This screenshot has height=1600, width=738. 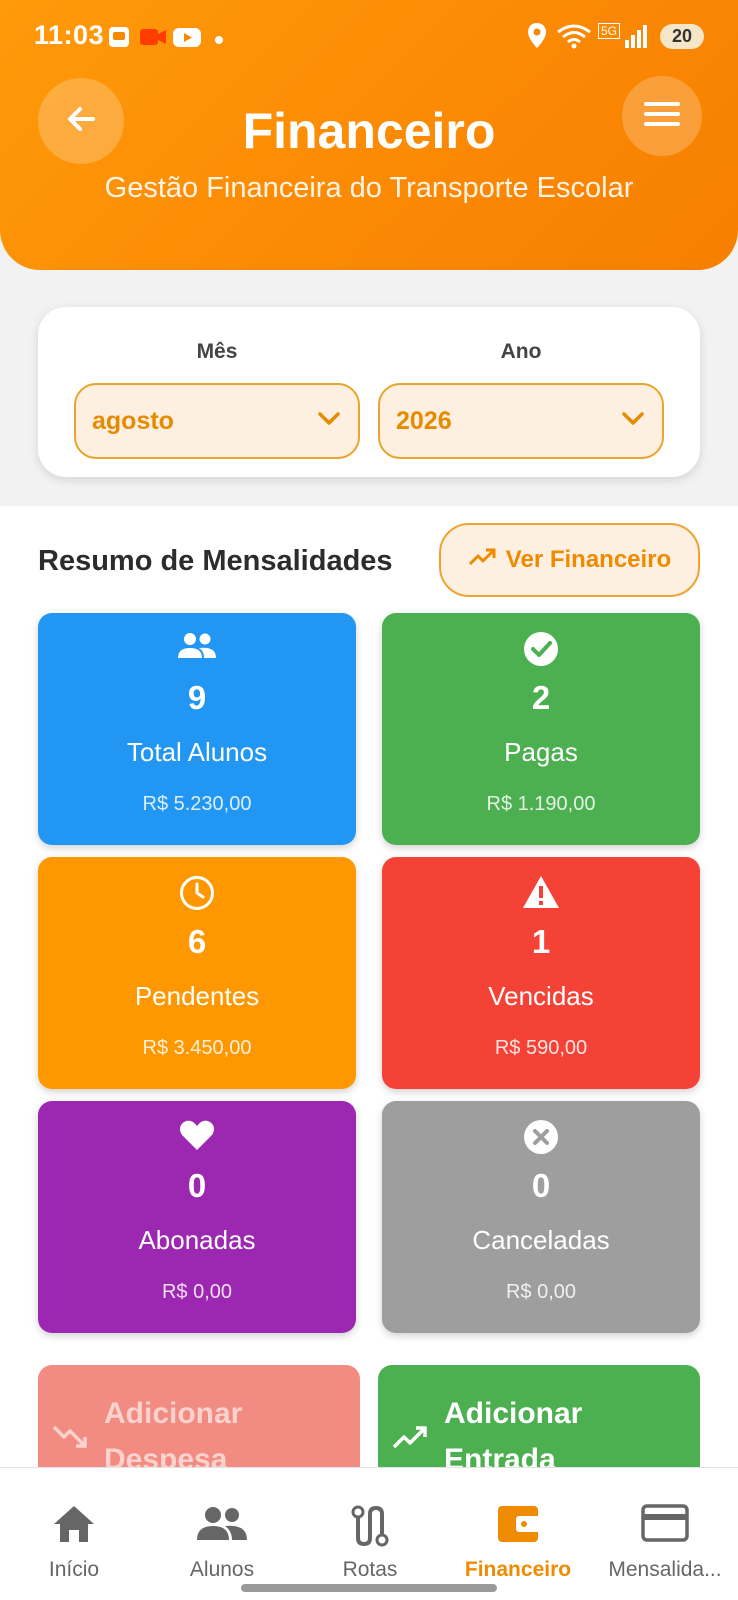 I want to click on notification-app-icon, so click(x=119, y=39).